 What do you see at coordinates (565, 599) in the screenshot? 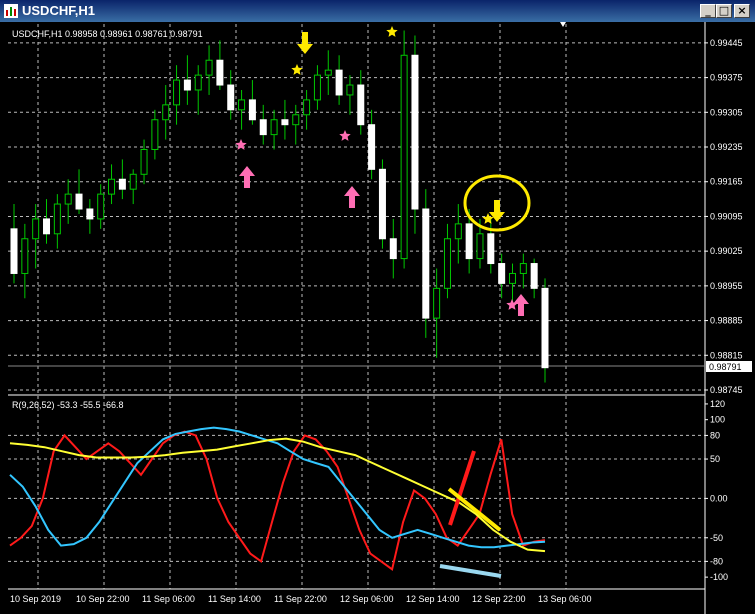
I see `time-tick-label: 13 Sep 06:00` at bounding box center [565, 599].